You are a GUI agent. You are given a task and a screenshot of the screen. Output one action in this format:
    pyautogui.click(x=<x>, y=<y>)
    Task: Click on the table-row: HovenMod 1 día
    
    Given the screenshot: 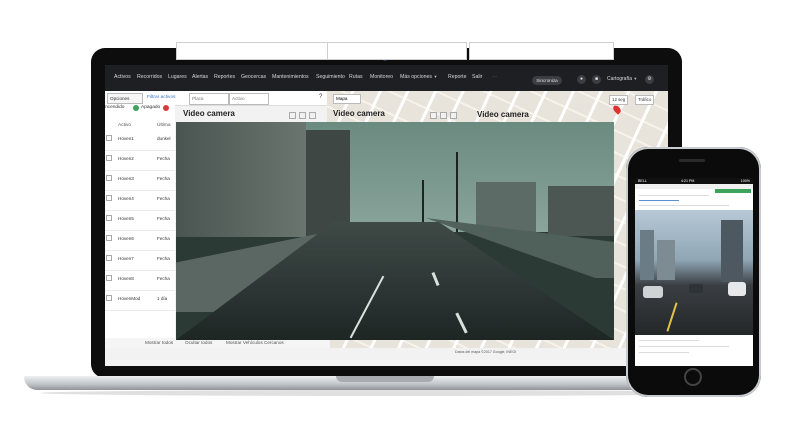 What is the action you would take?
    pyautogui.click(x=140, y=301)
    